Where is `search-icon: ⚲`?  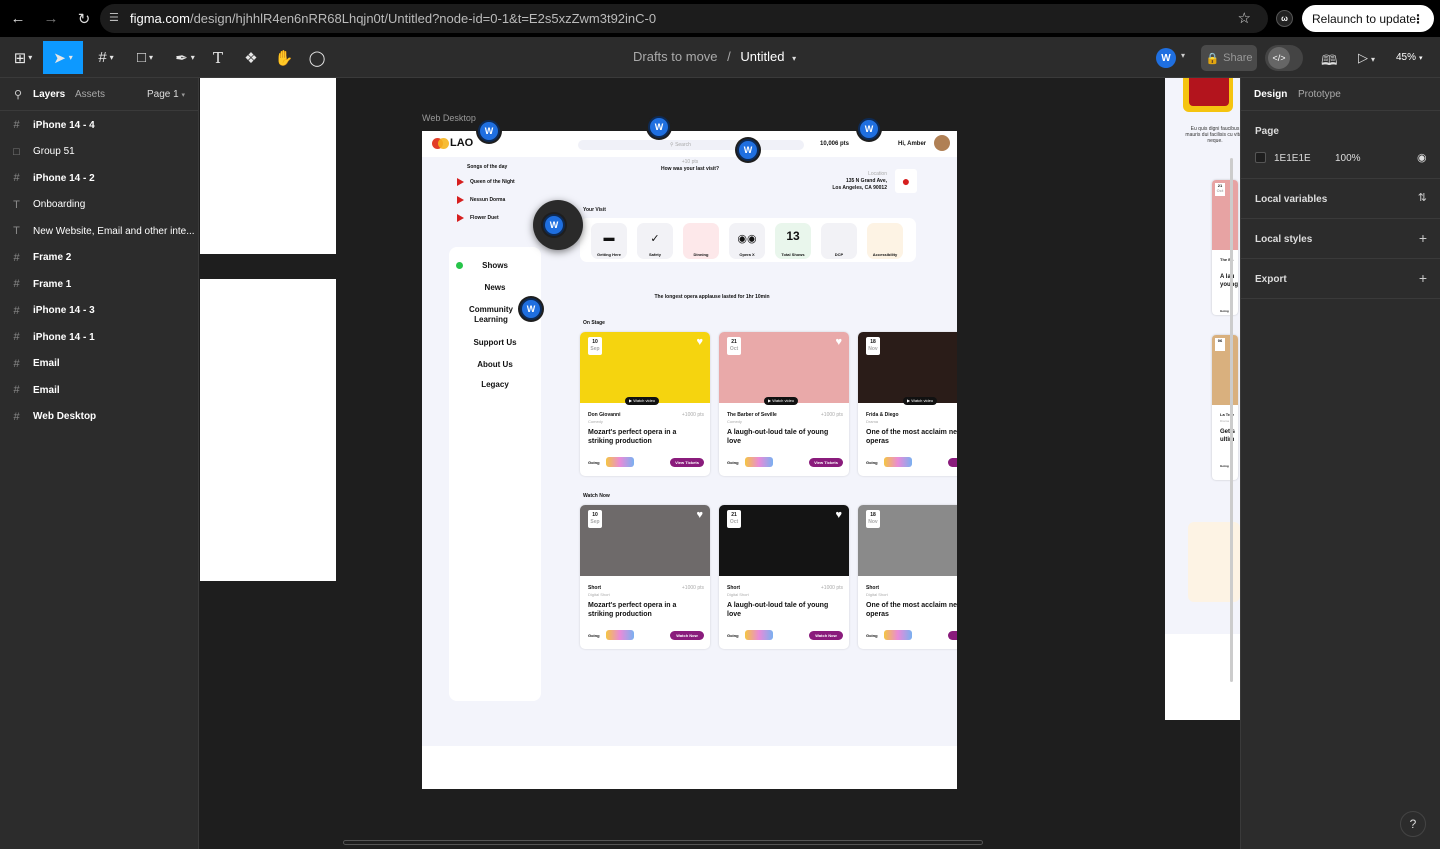 search-icon: ⚲ is located at coordinates (18, 94).